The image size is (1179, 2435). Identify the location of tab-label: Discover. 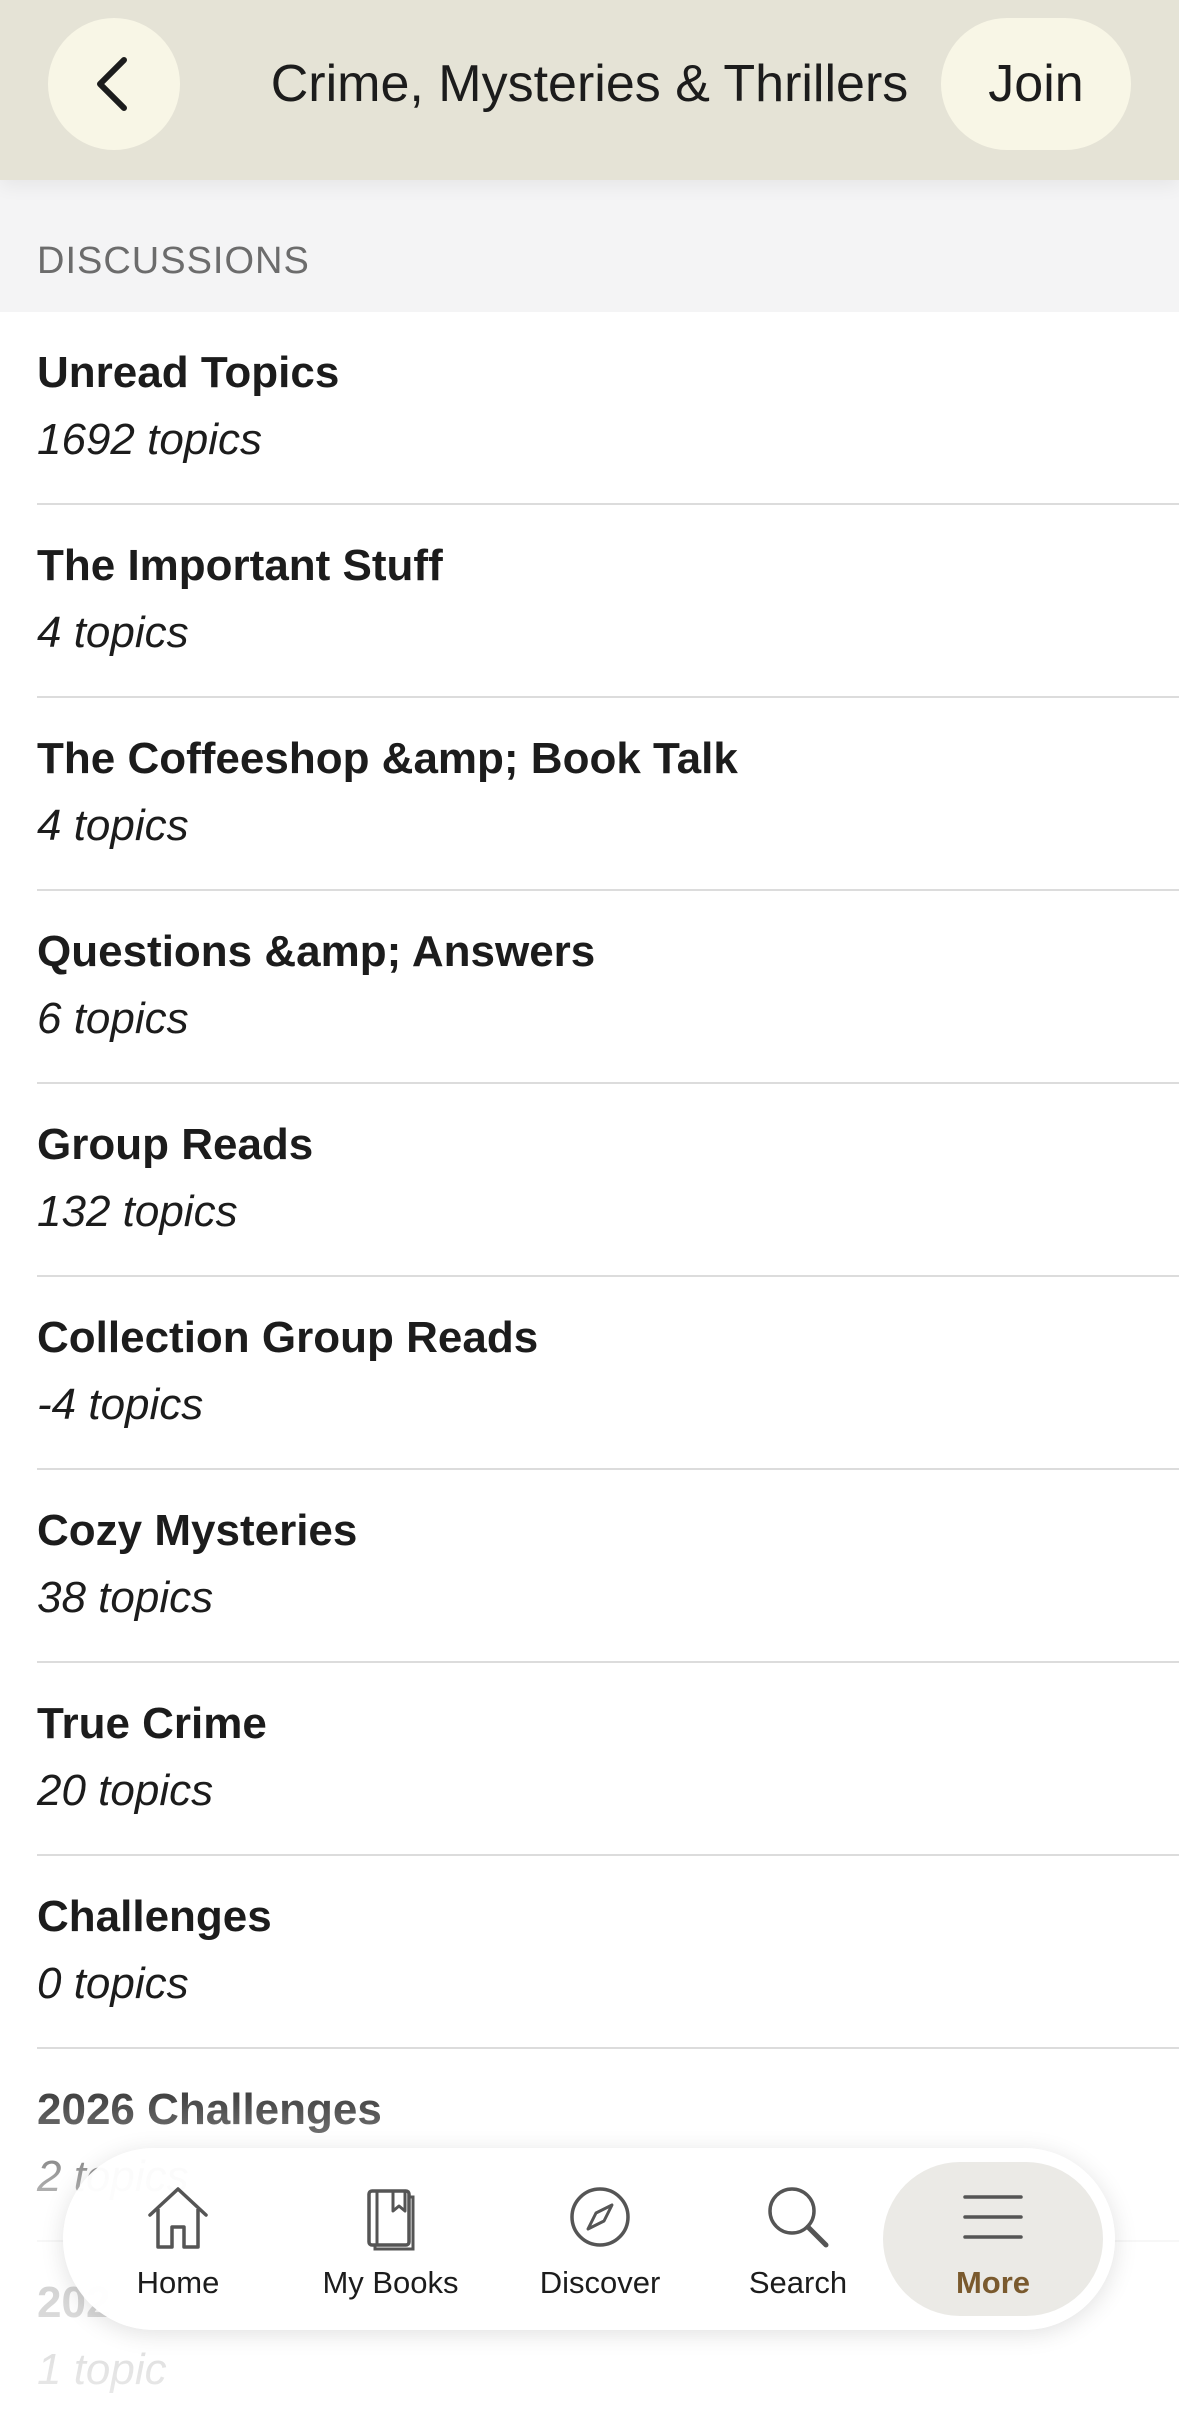
(600, 2282).